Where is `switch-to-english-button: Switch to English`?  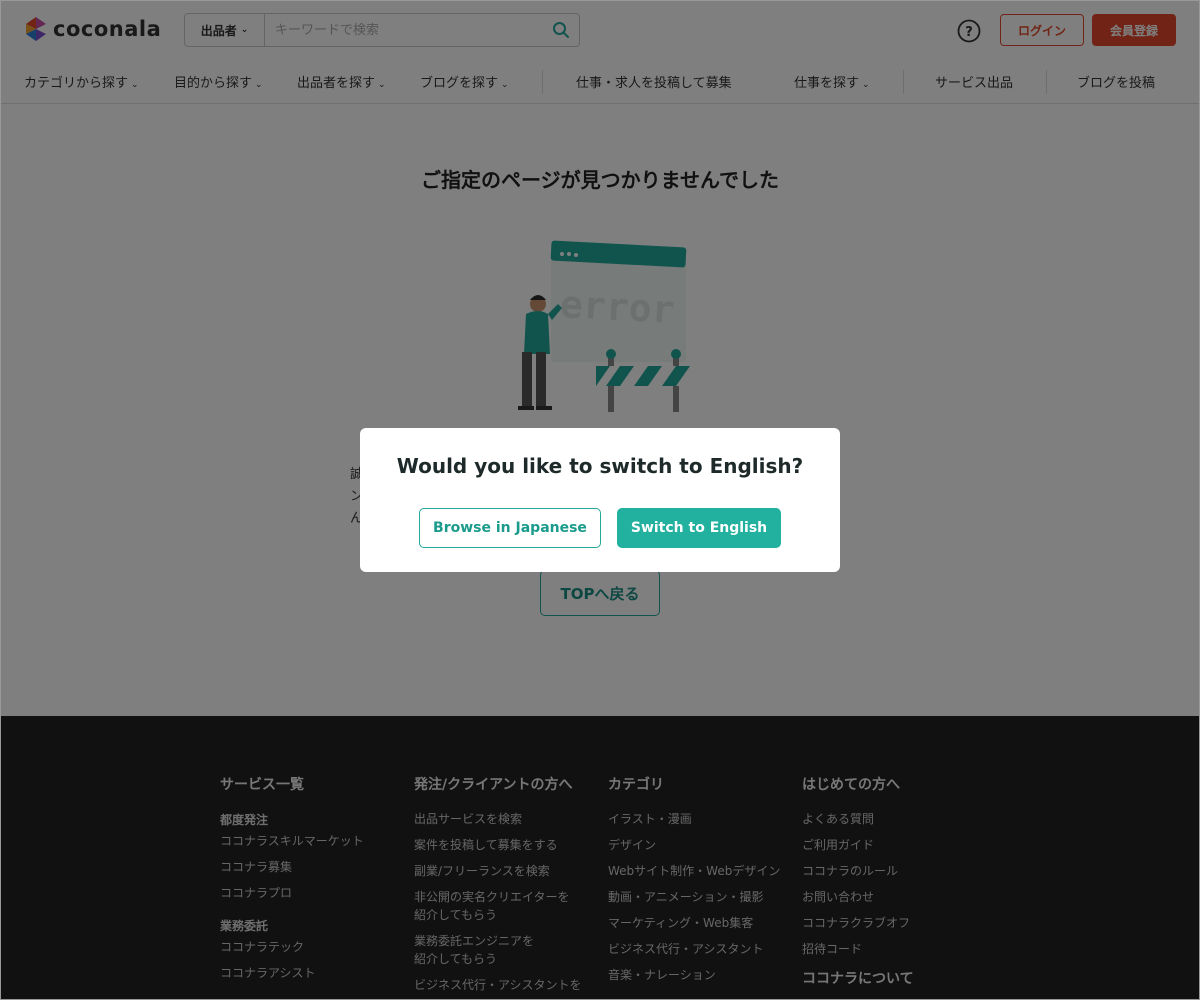 switch-to-english-button: Switch to English is located at coordinates (699, 528).